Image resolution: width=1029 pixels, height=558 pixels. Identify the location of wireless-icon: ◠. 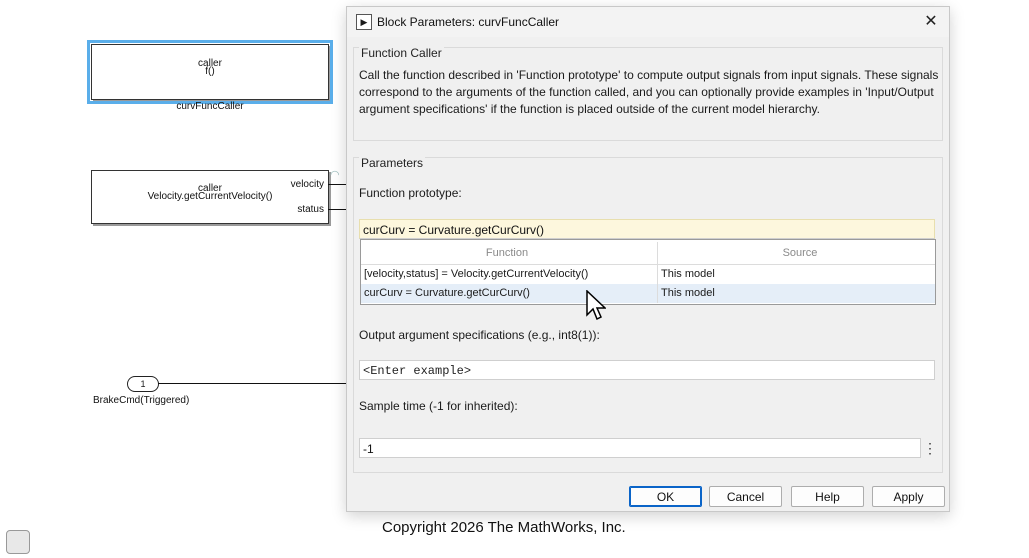
(335, 175).